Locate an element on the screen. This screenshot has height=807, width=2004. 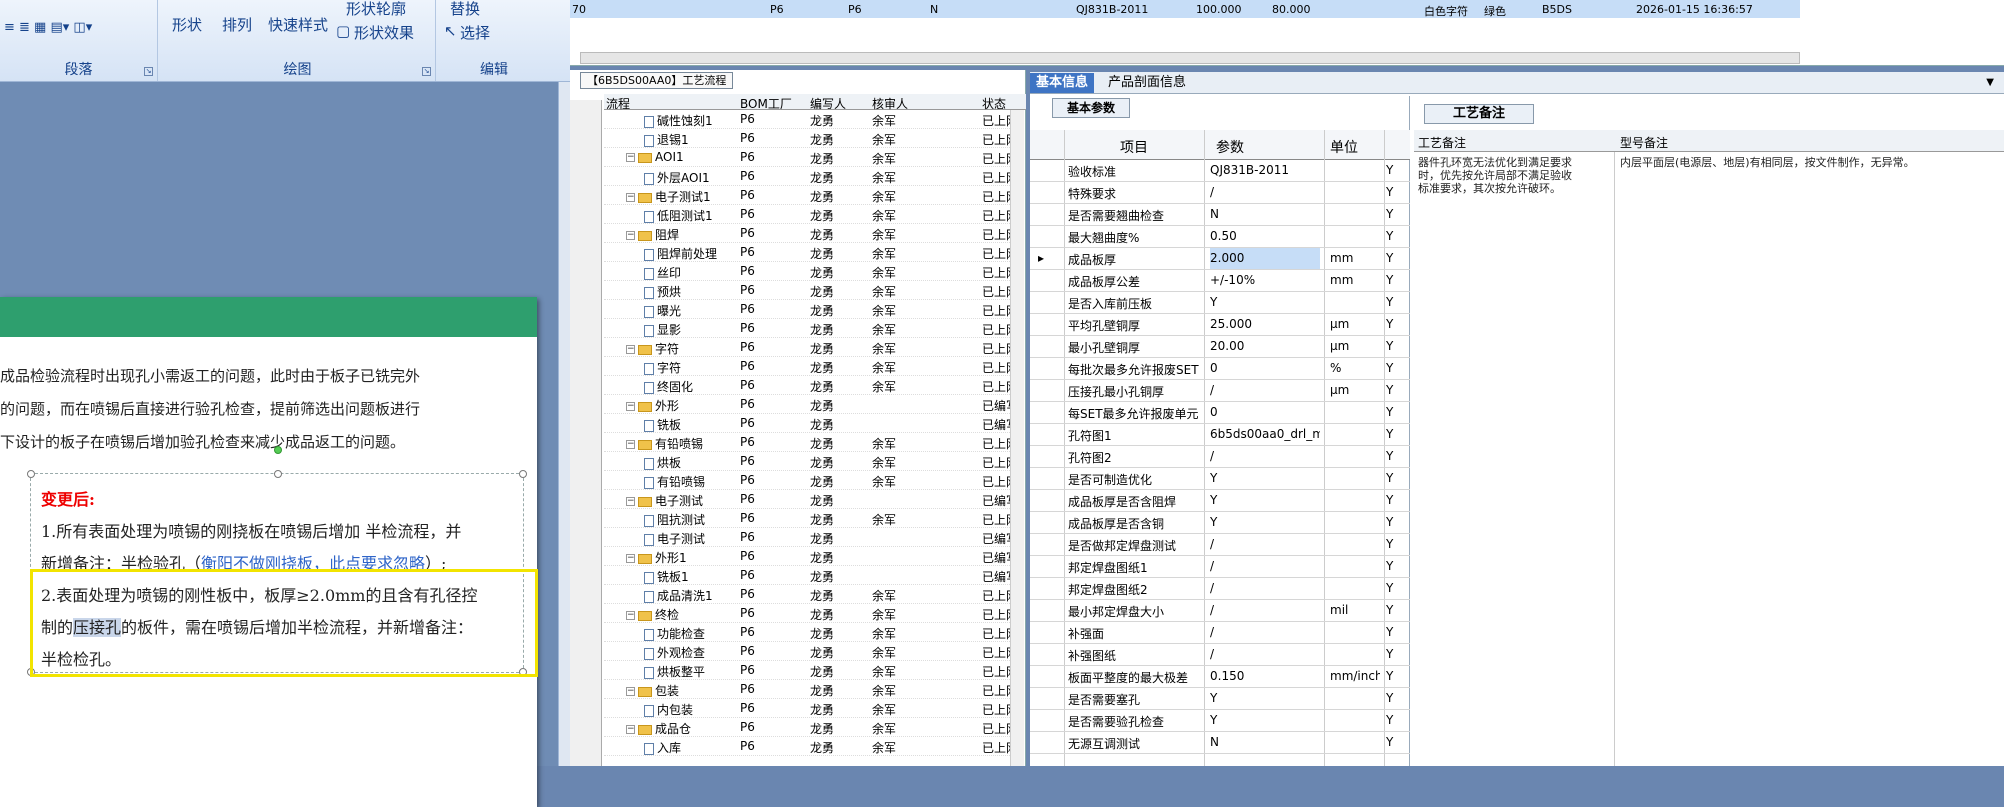
param-row: 最小邦定焊盘大小 / mil Y is located at coordinates (1220, 611).